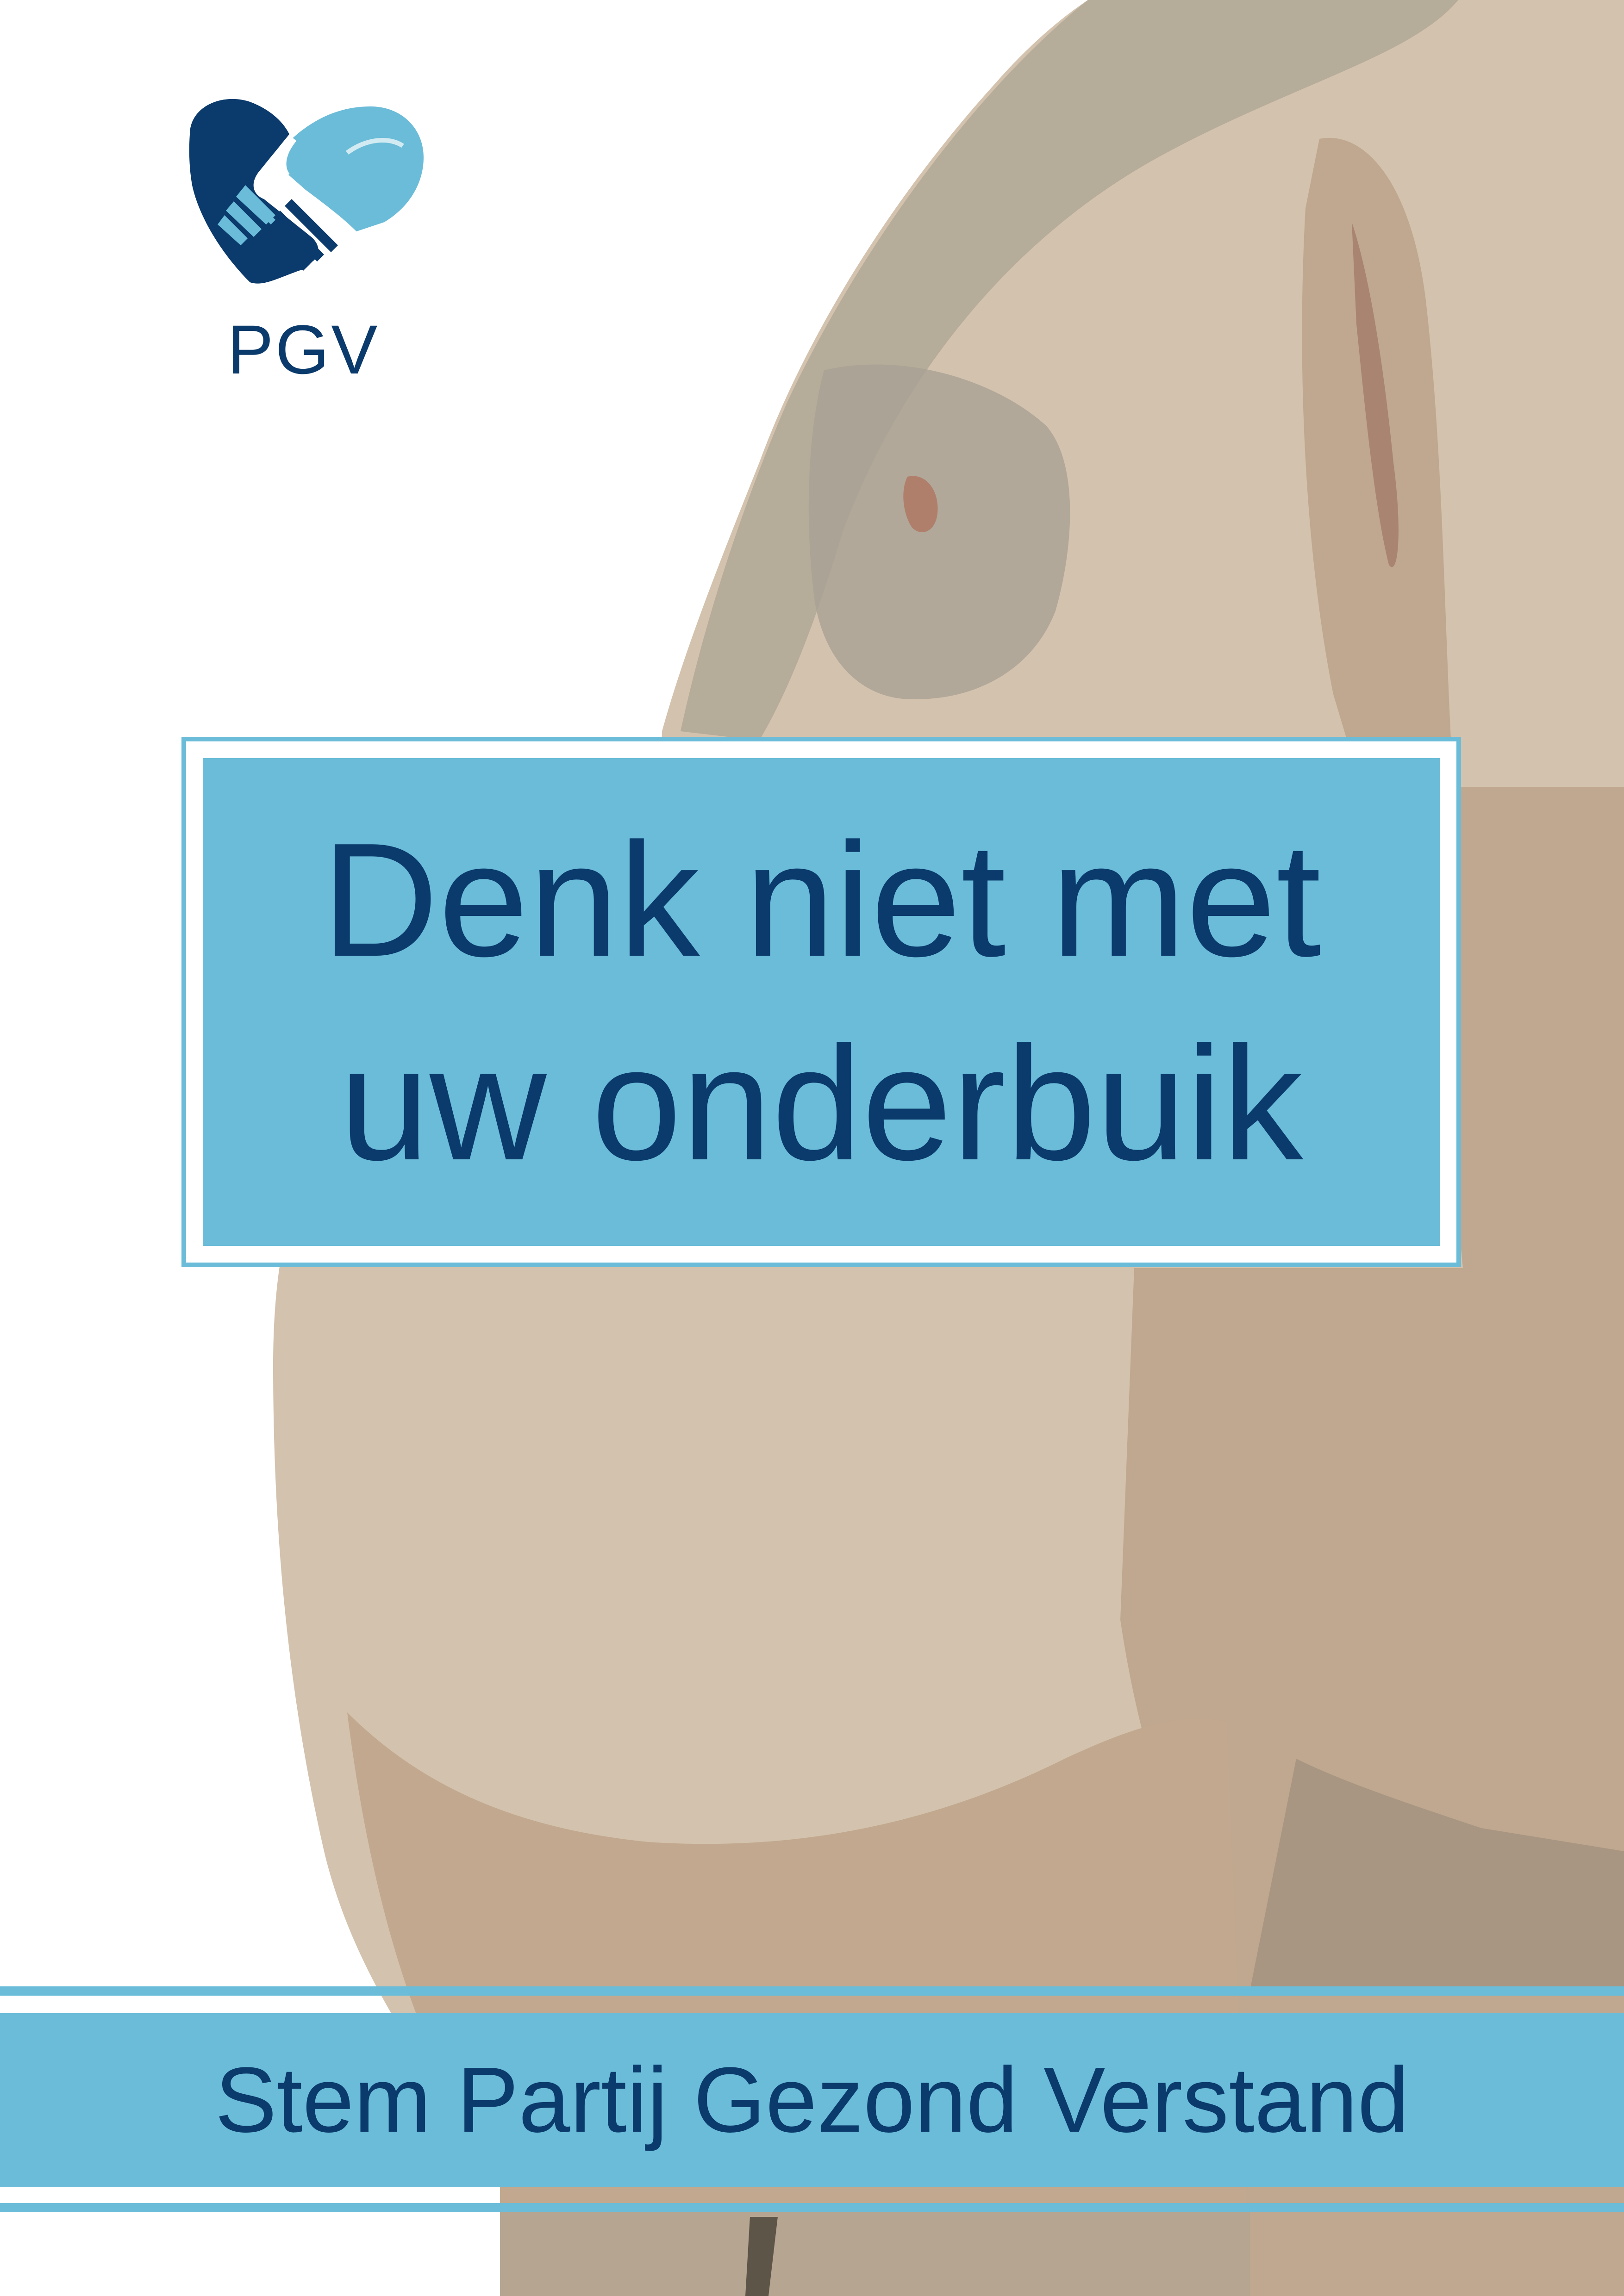 The width and height of the screenshot is (1624, 2296). Describe the element at coordinates (821, 899) in the screenshot. I see `headline-line-1: Denk niet met` at that location.